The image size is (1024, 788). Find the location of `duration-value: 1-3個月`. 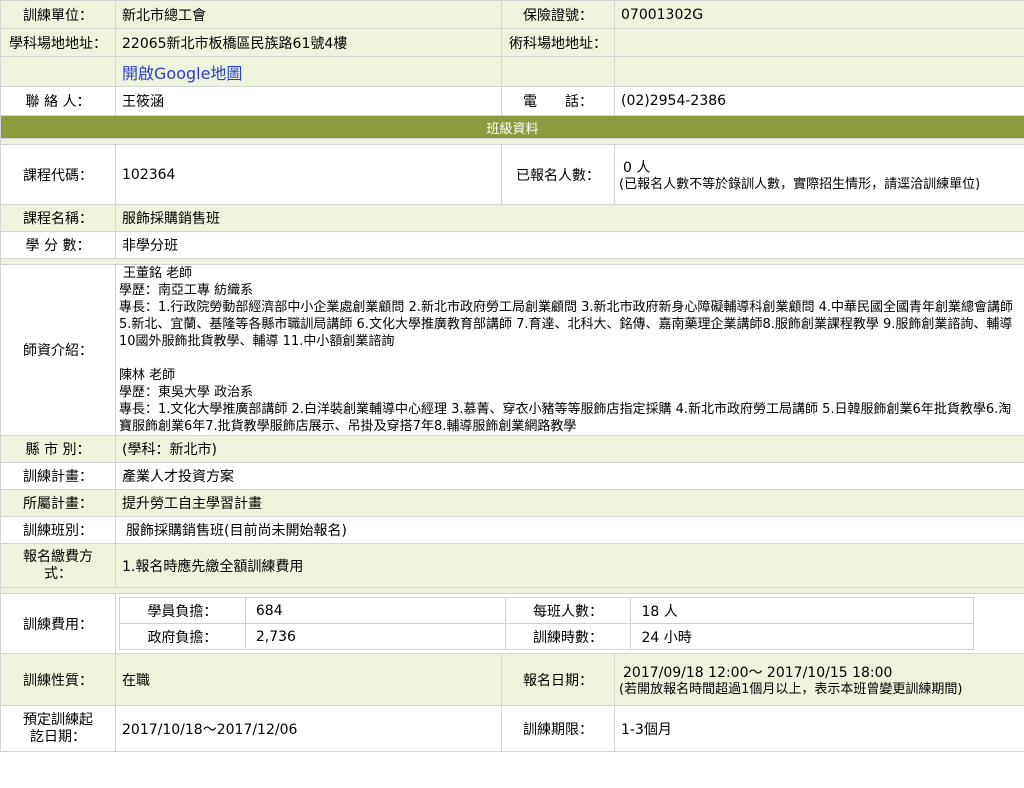

duration-value: 1-3個月 is located at coordinates (819, 728).